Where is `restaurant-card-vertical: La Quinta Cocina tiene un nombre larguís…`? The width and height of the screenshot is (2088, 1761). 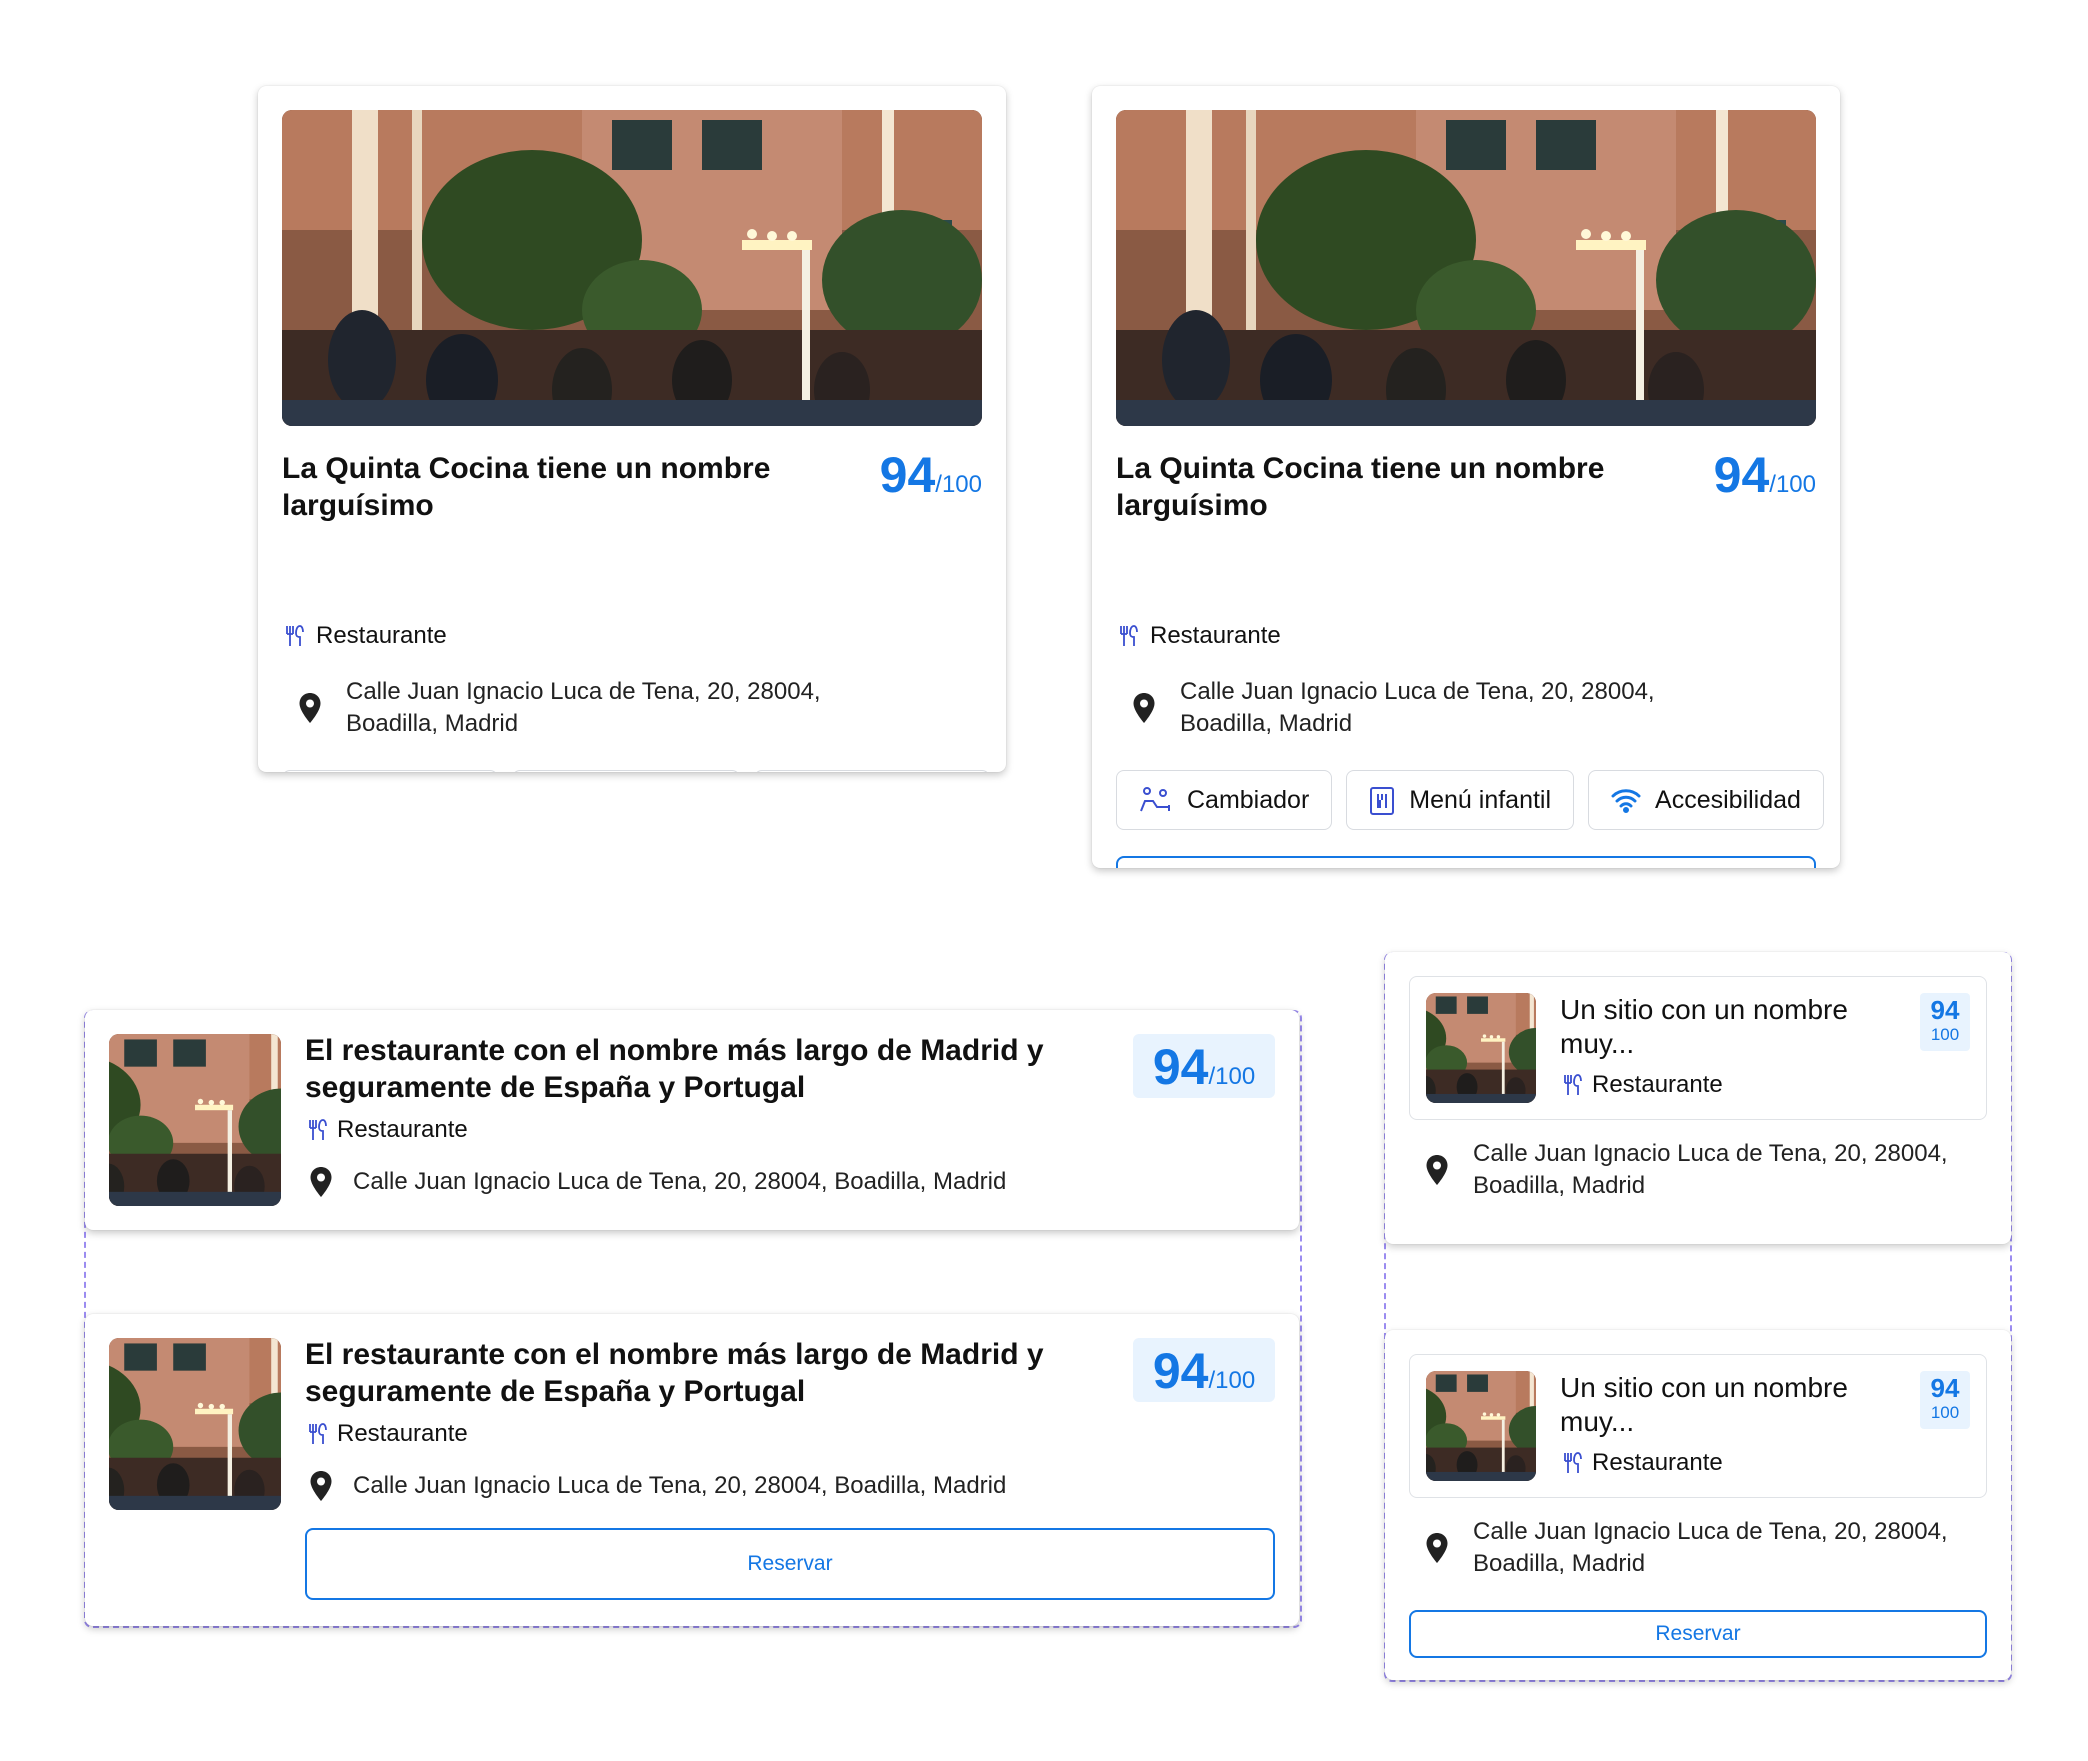
restaurant-card-vertical: La Quinta Cocina tiene un nombre larguís… is located at coordinates (632, 429).